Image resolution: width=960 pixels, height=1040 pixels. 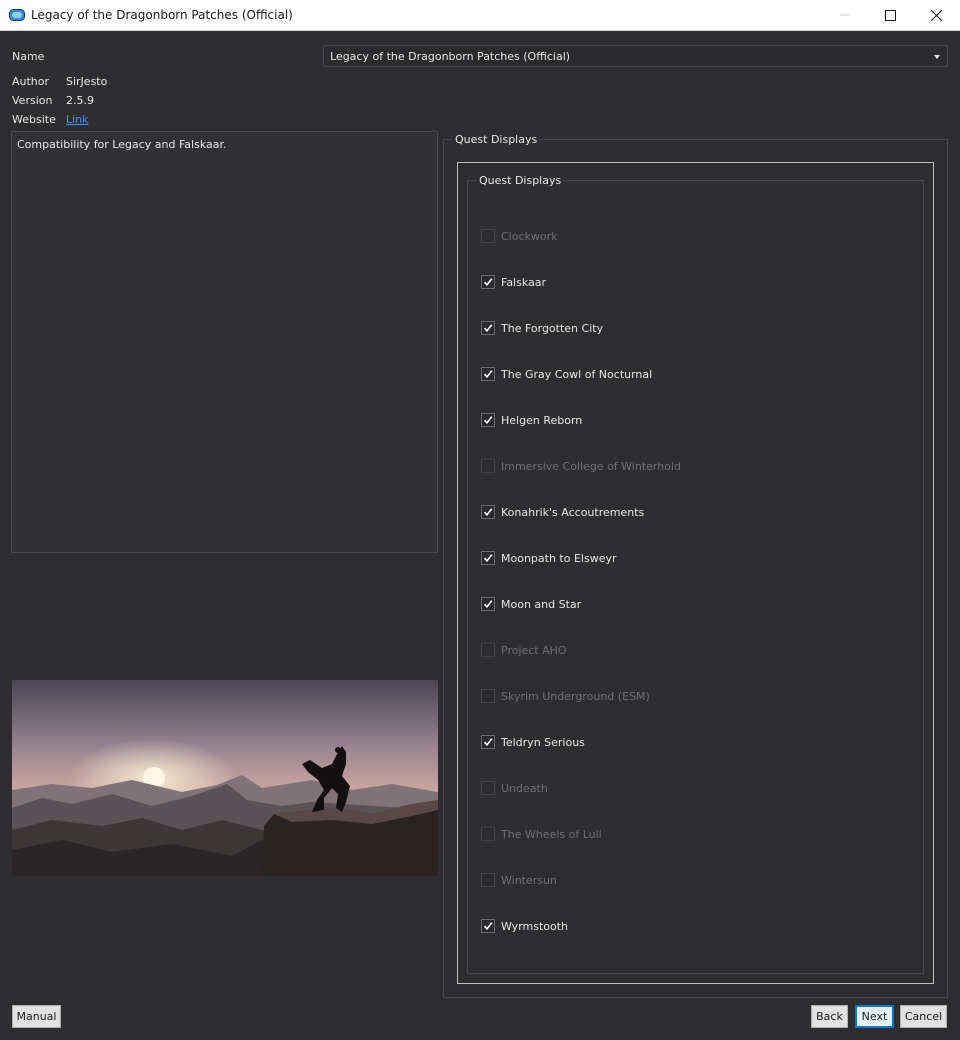 What do you see at coordinates (80, 100) in the screenshot?
I see `version-value: 2.5.9` at bounding box center [80, 100].